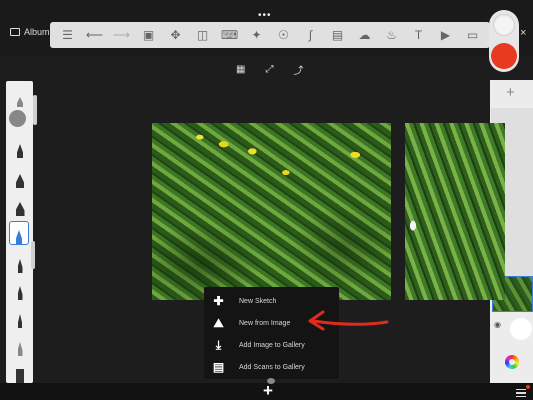 The width and height of the screenshot is (533, 400). Describe the element at coordinates (521, 393) in the screenshot. I see `hamburger-menu-icon` at that location.